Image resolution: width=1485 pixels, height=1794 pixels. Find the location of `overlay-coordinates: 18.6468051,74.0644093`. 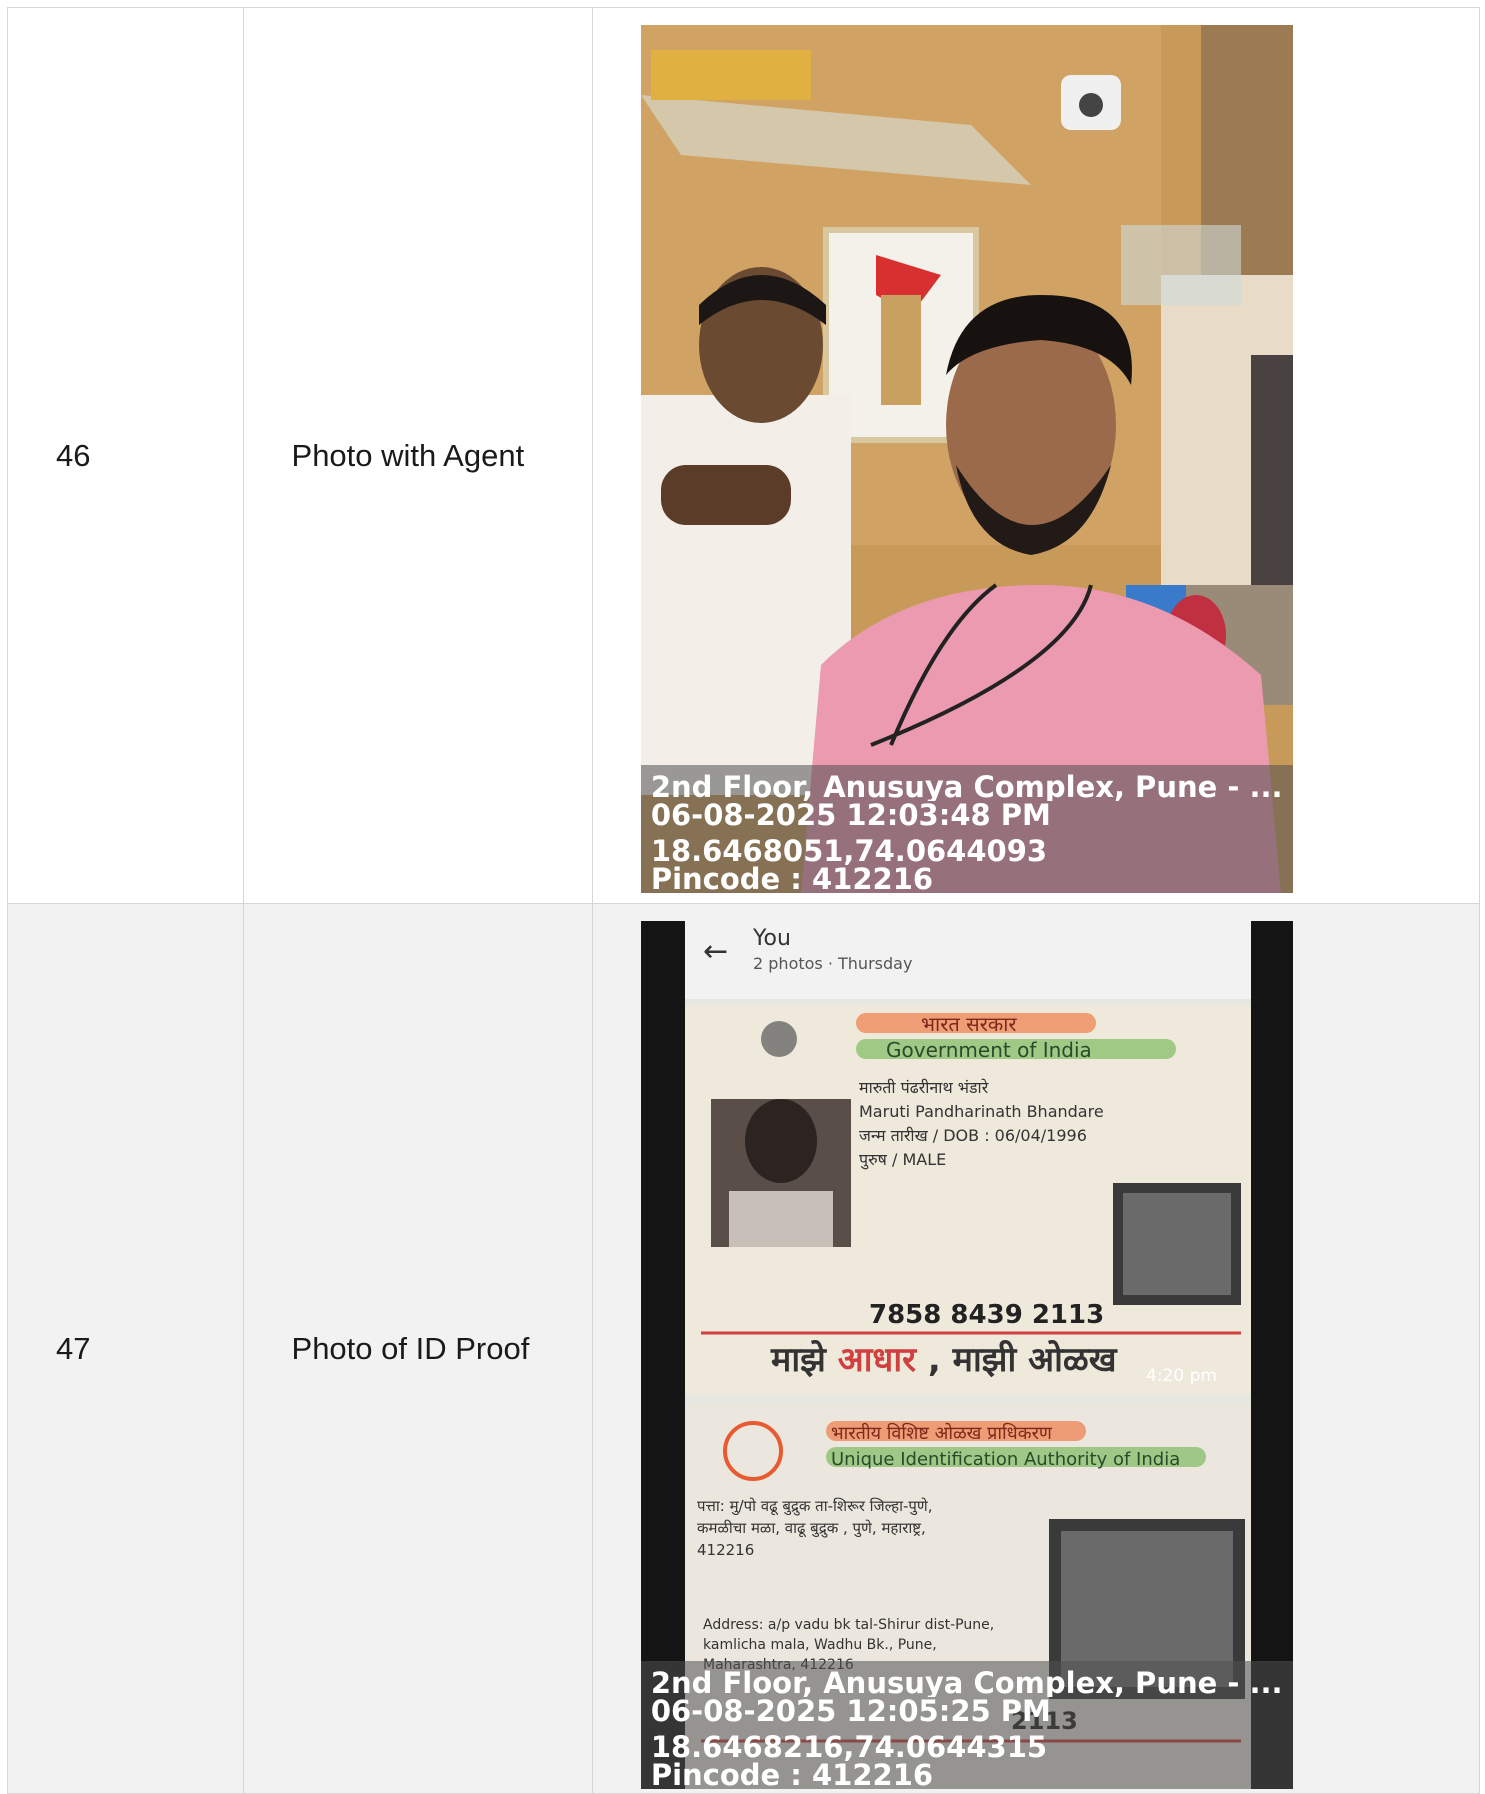

overlay-coordinates: 18.6468051,74.0644093 is located at coordinates (849, 851).